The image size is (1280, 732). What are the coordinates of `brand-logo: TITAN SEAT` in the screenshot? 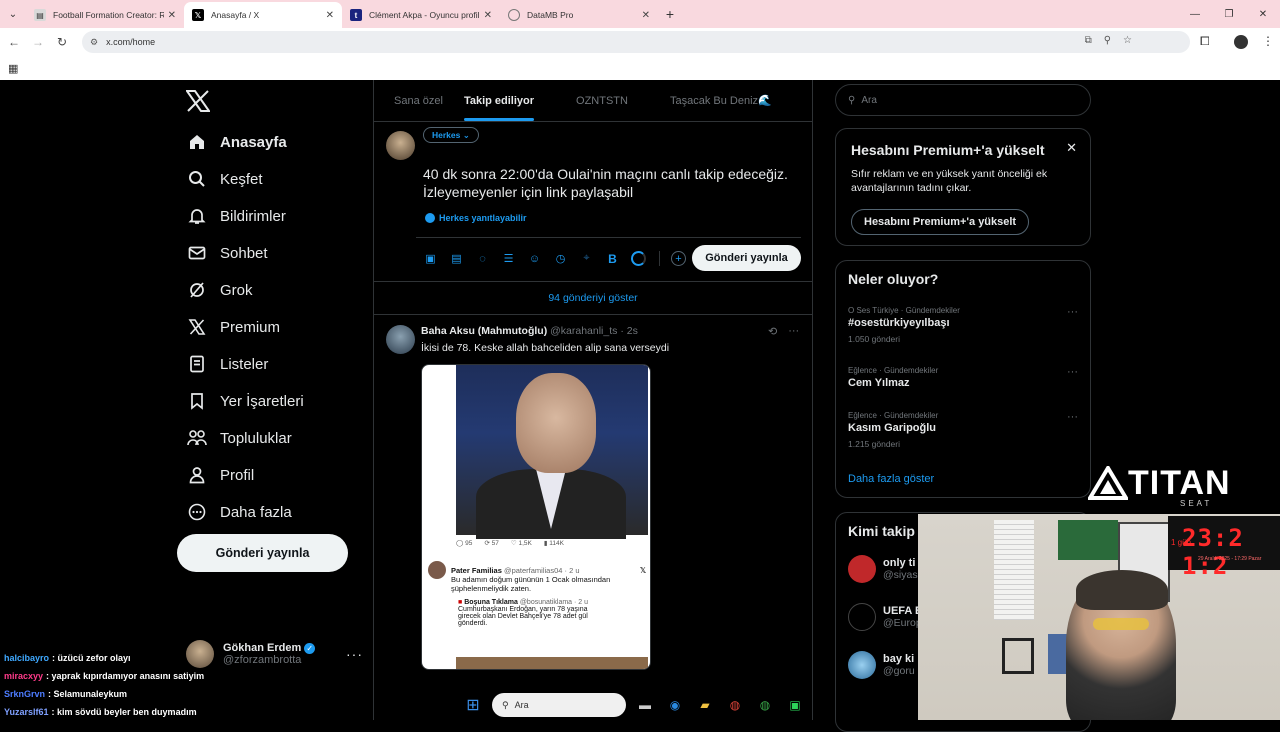 It's located at (1159, 487).